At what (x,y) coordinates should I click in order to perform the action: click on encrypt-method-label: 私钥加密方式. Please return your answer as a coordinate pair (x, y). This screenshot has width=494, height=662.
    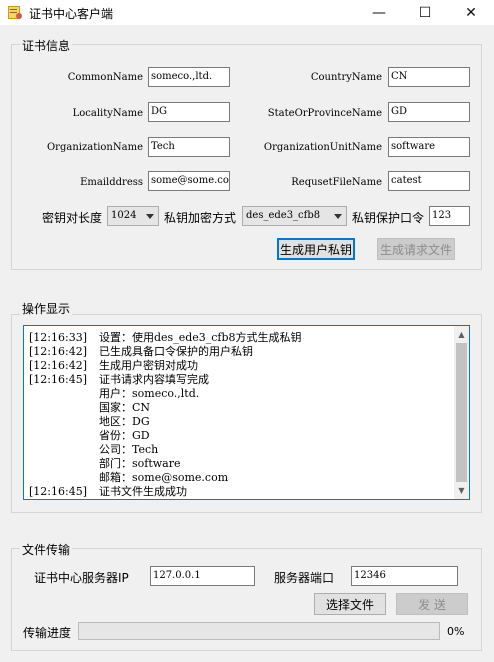
    Looking at the image, I should click on (200, 218).